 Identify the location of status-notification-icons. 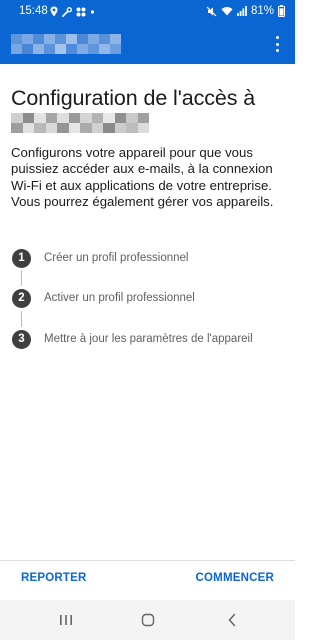
(72, 11).